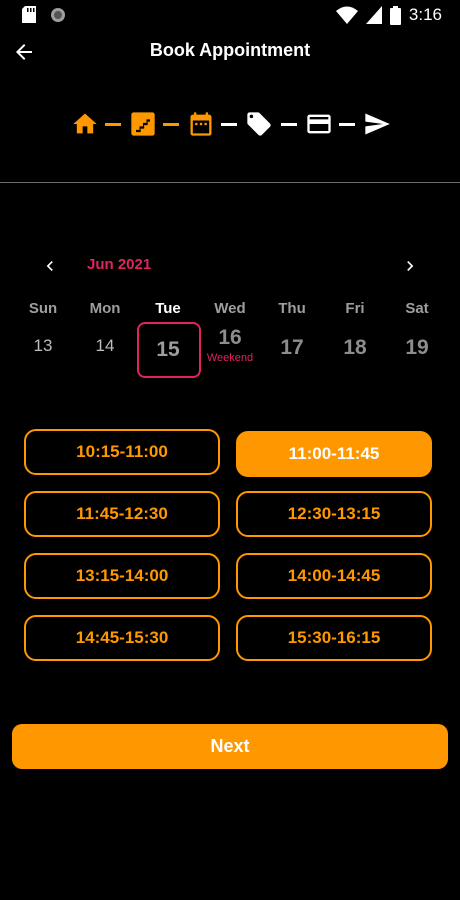  I want to click on divider, so click(230, 182).